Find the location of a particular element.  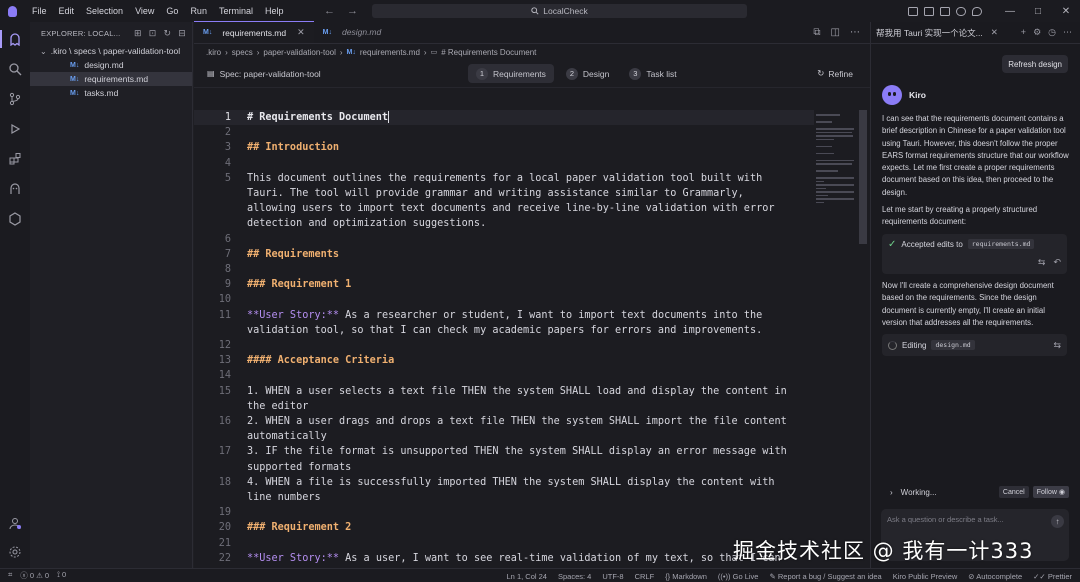

toggle-secondary-sidebar-icon is located at coordinates (945, 11).